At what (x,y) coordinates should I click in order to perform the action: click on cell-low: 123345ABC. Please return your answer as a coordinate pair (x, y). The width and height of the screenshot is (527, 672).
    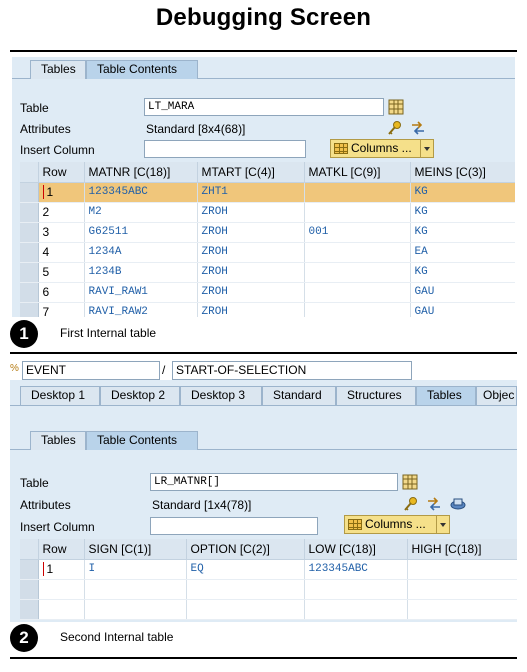
    Looking at the image, I should click on (356, 569).